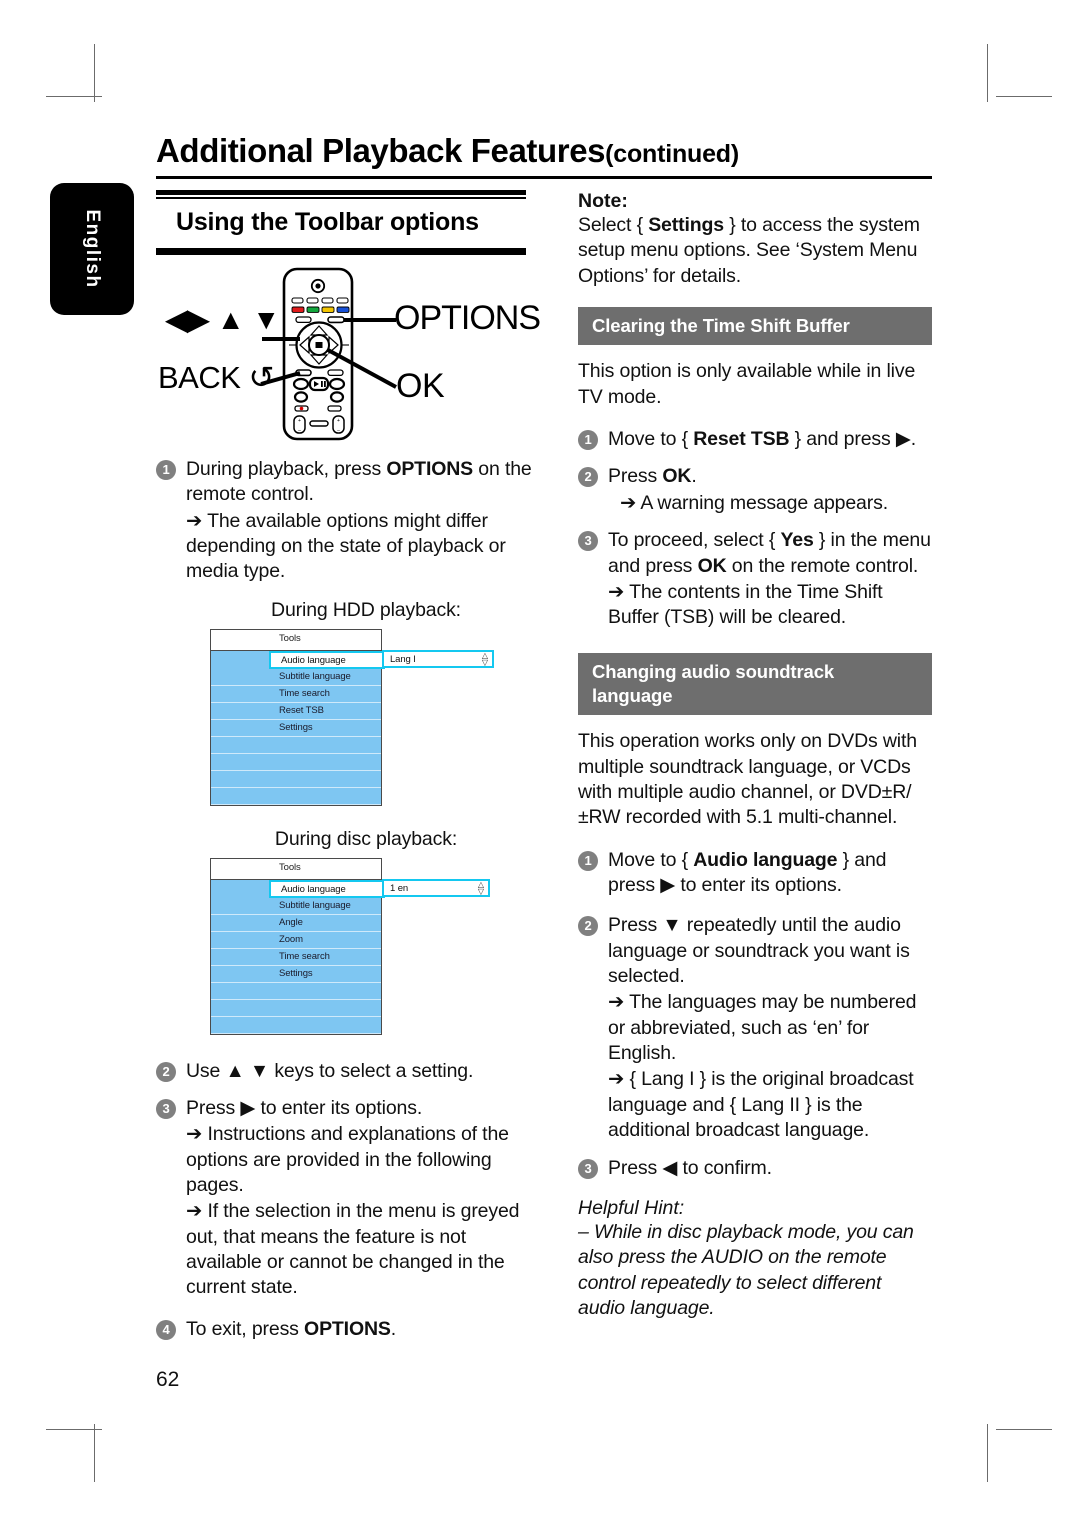  Describe the element at coordinates (635, 476) in the screenshot. I see `tsb-step-2-before: Press` at that location.